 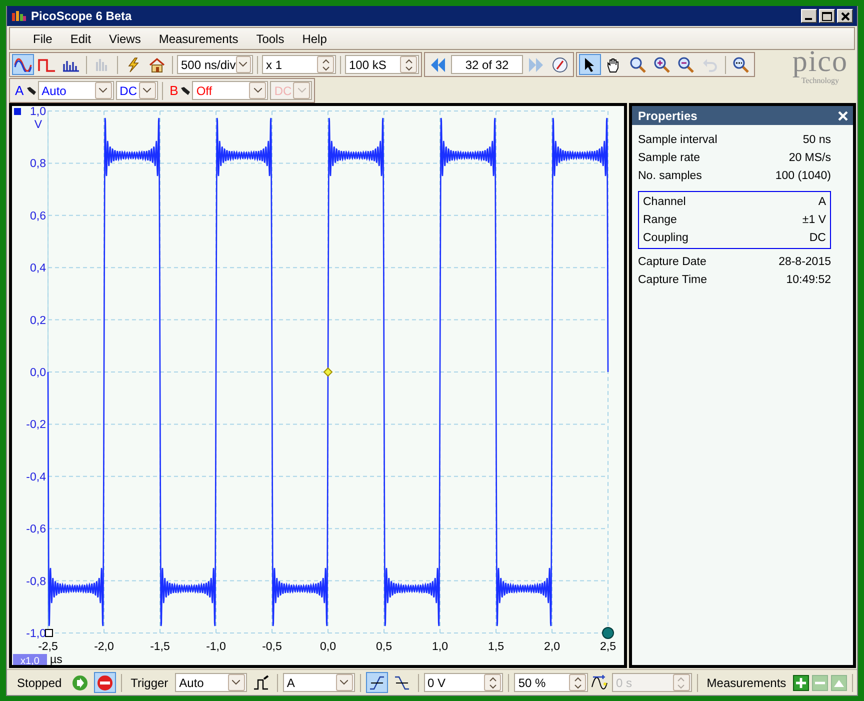 What do you see at coordinates (804, 262) in the screenshot?
I see `property-value: 28-8-2015` at bounding box center [804, 262].